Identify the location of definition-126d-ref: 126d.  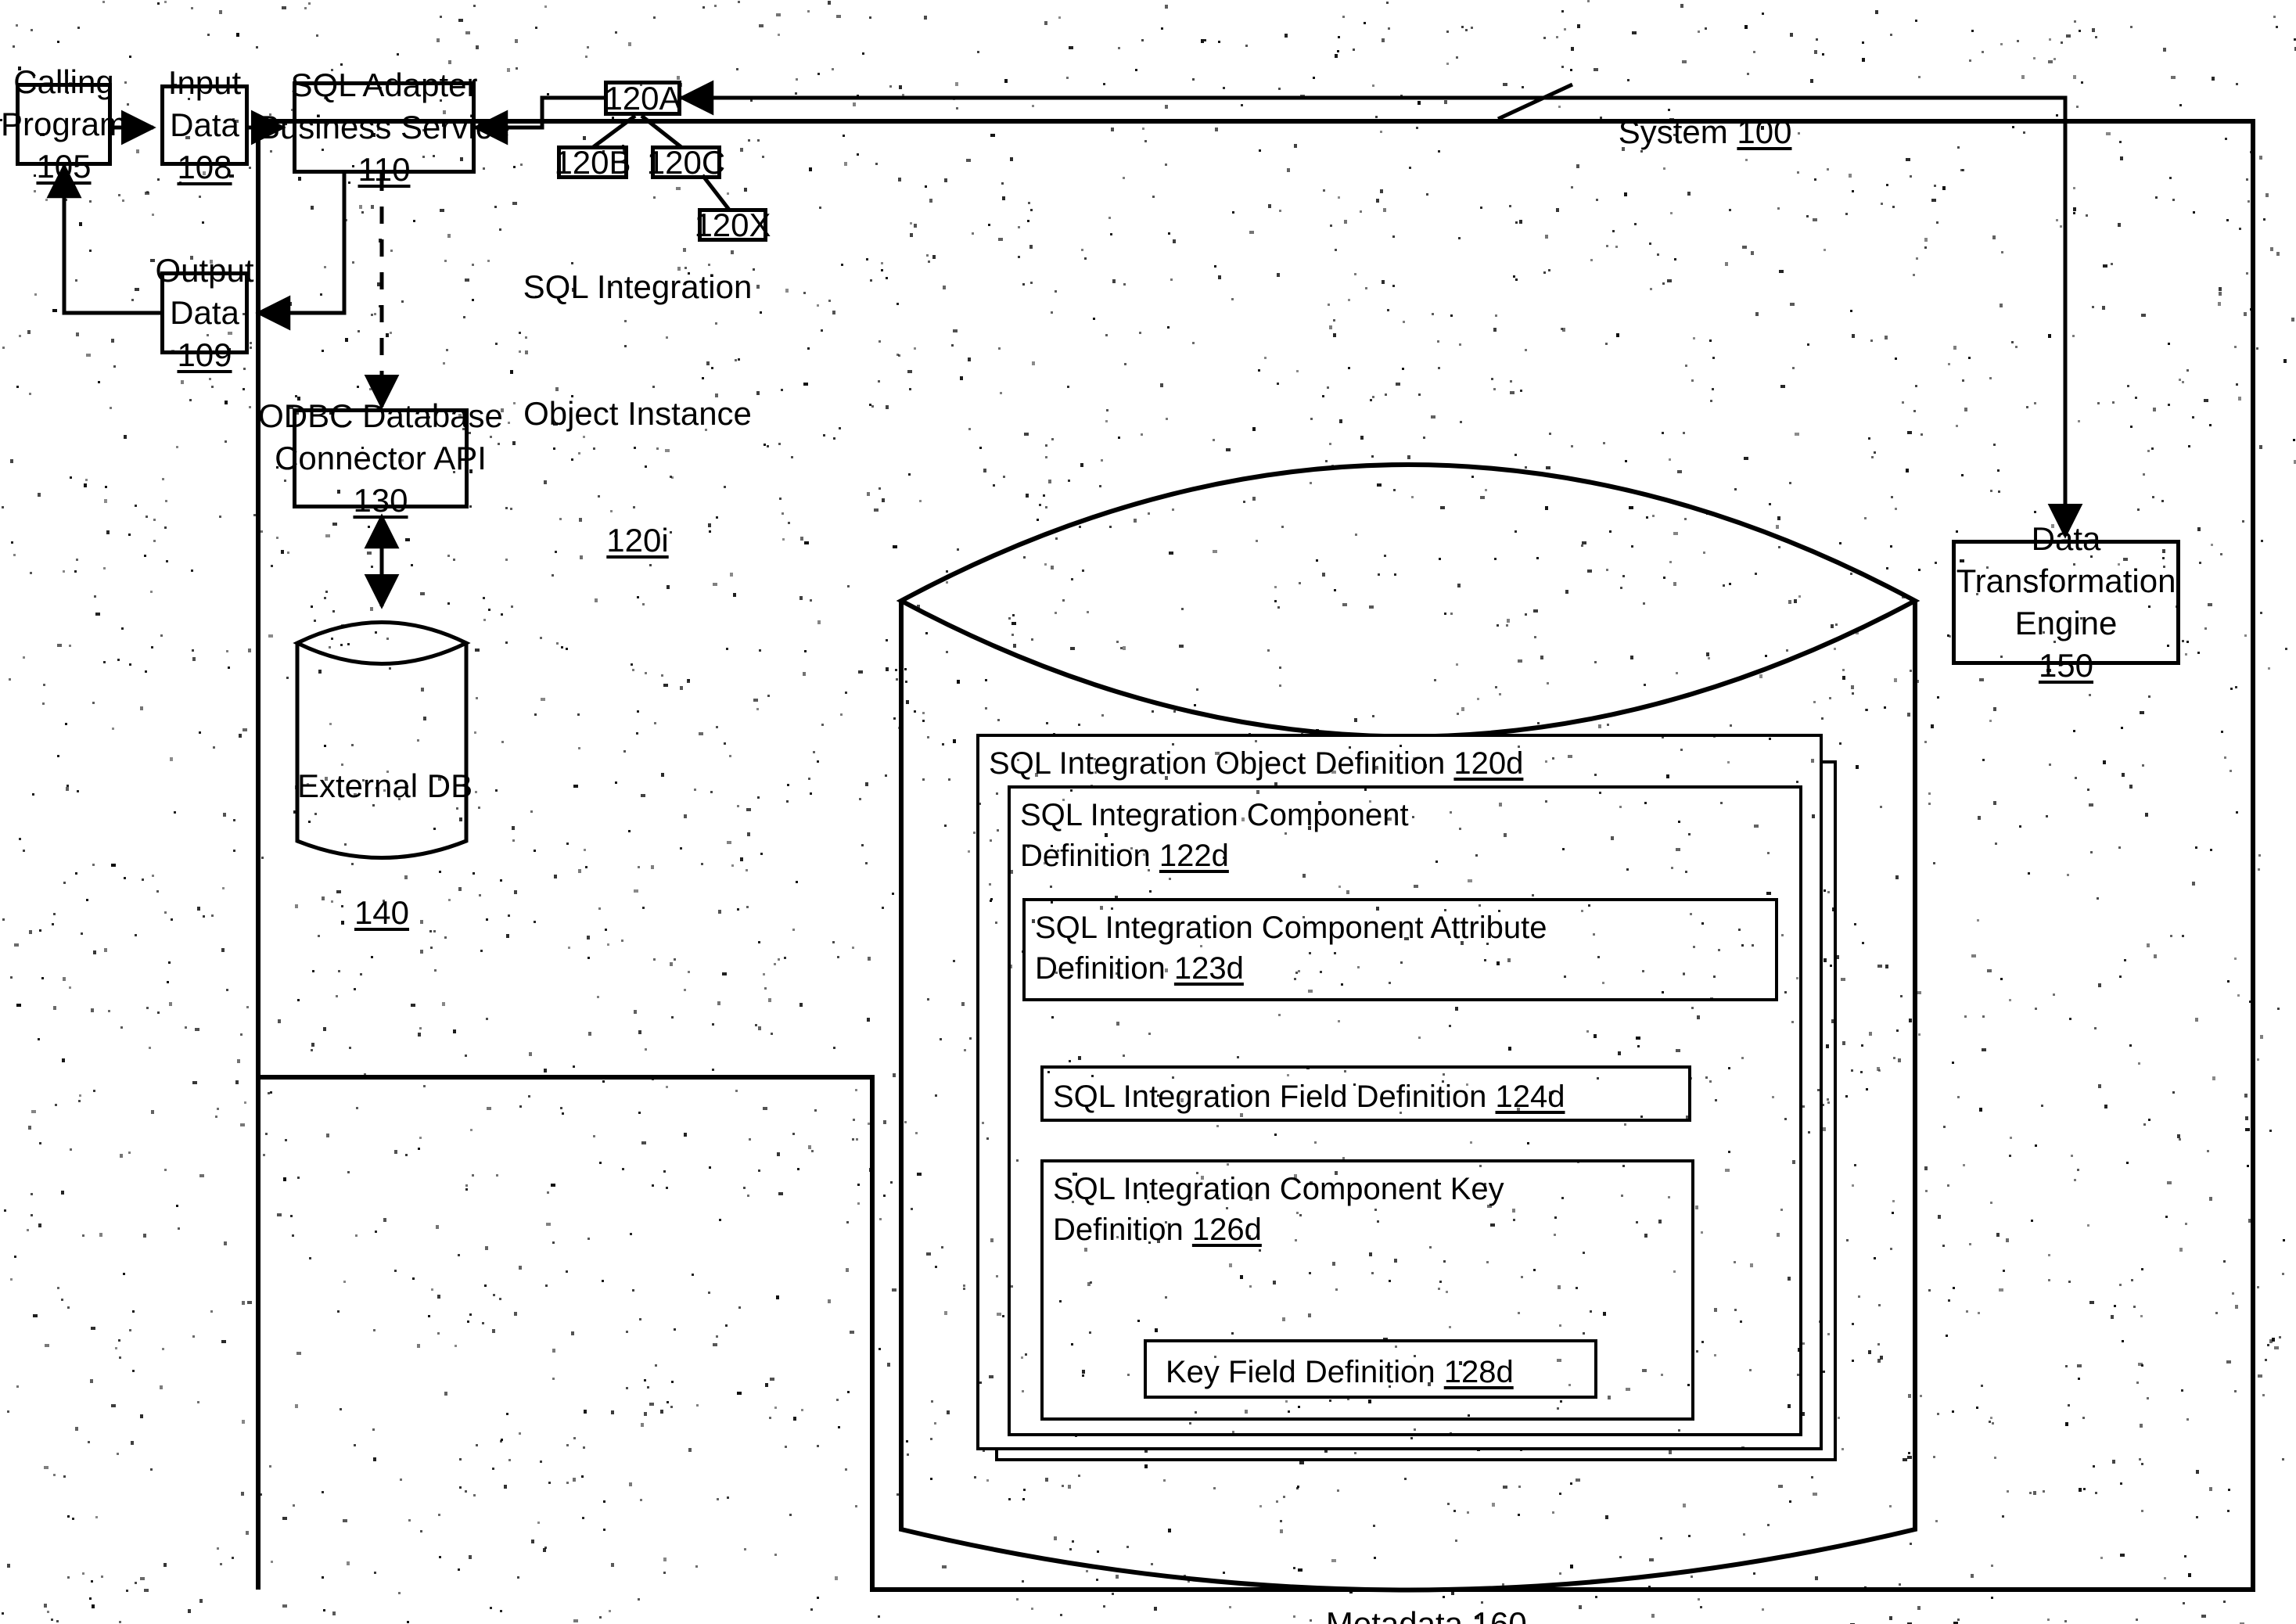
(1227, 1230).